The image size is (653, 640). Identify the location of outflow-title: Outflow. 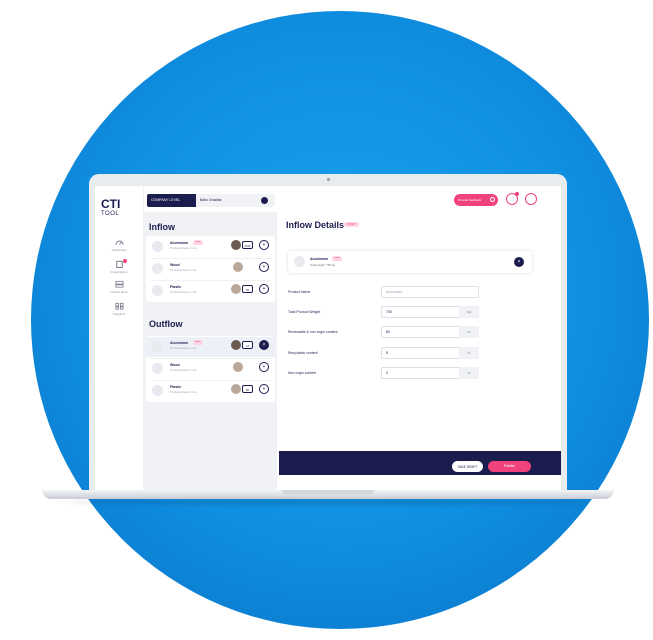
(166, 324).